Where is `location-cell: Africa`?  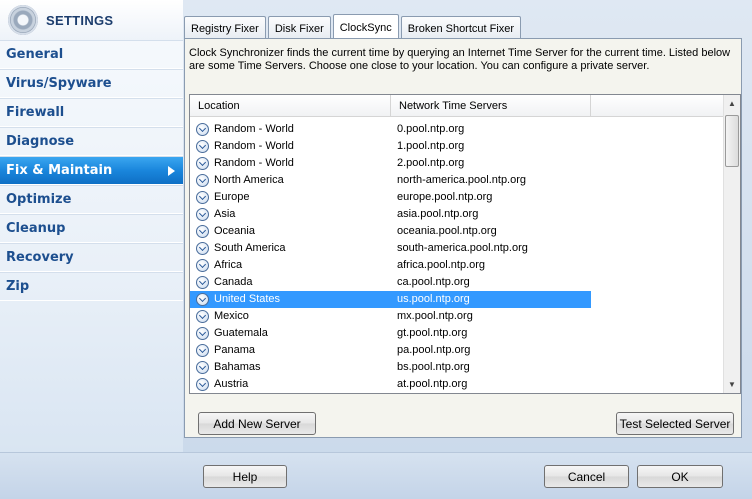 location-cell: Africa is located at coordinates (290, 265).